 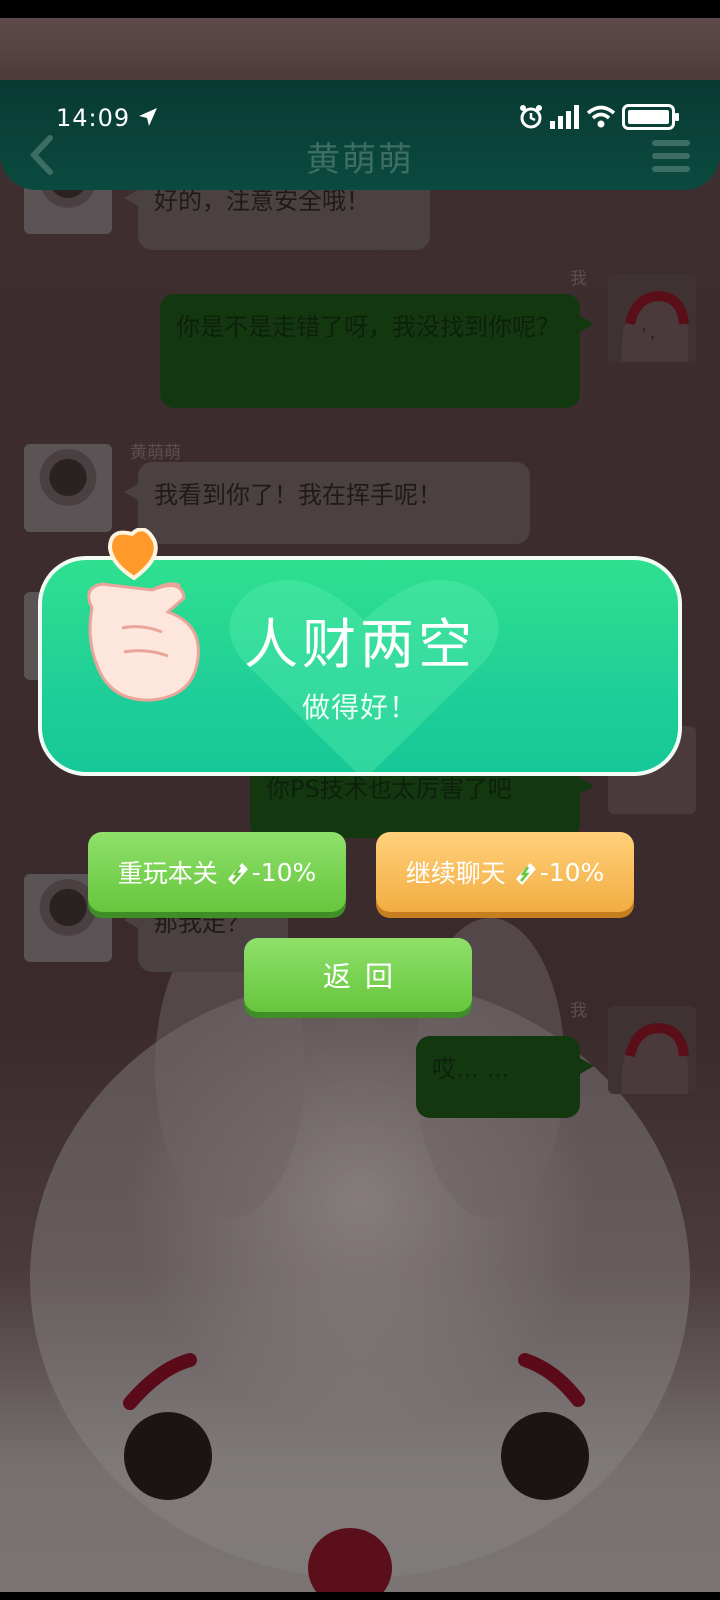 What do you see at coordinates (93, 118) in the screenshot?
I see `status-time: 14:09` at bounding box center [93, 118].